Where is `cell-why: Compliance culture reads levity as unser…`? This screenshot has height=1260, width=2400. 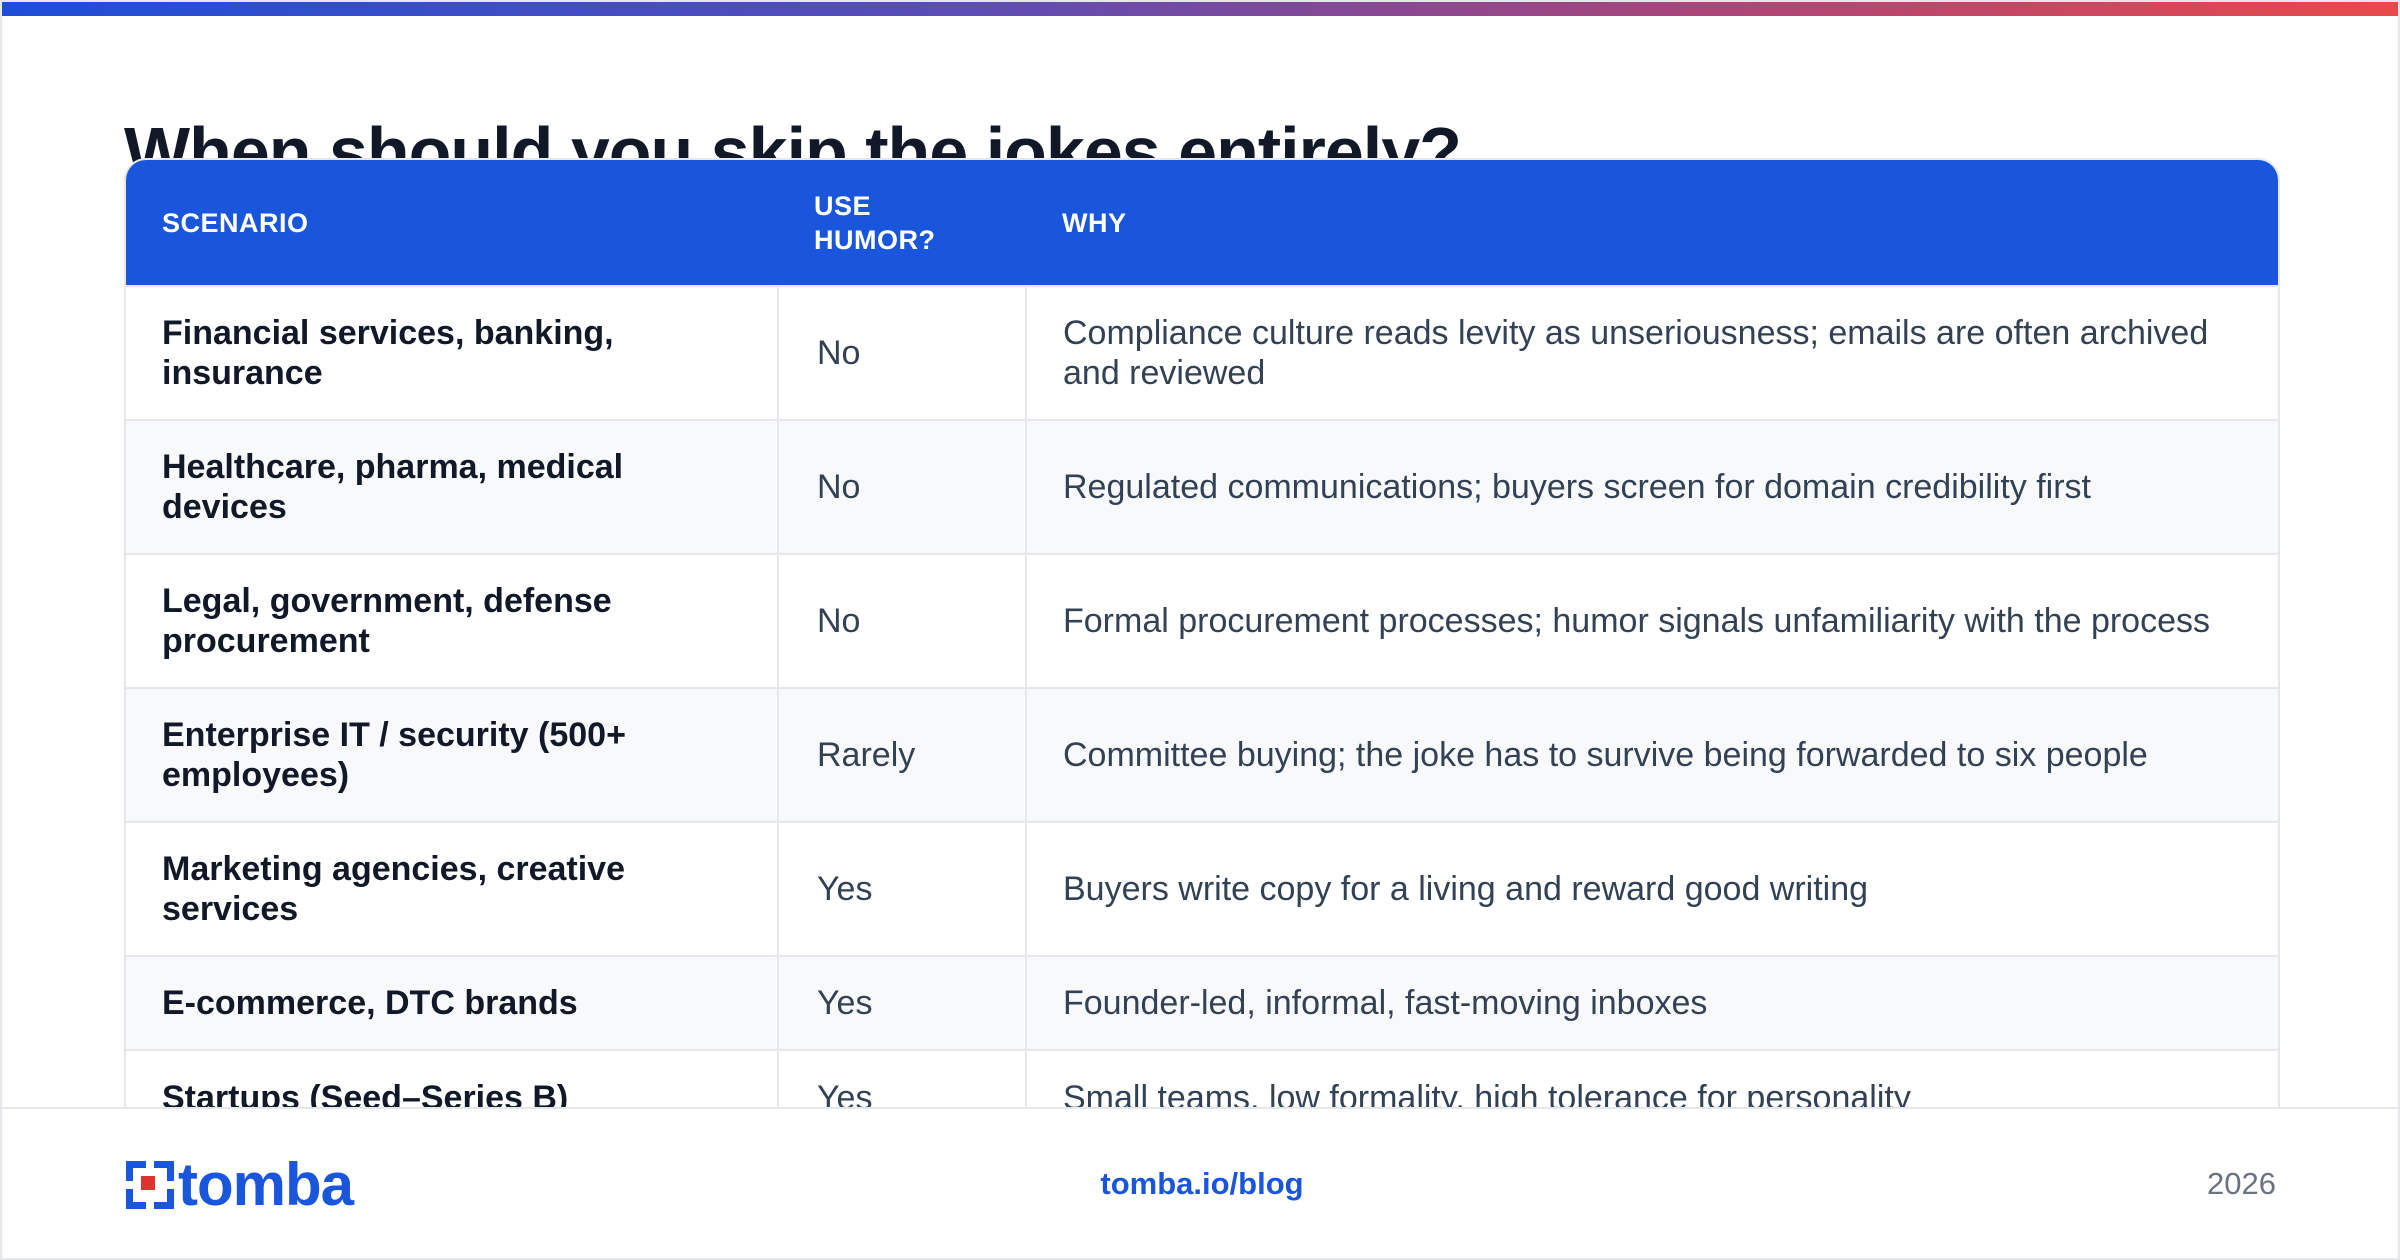 cell-why: Compliance culture reads levity as unser… is located at coordinates (1651, 352).